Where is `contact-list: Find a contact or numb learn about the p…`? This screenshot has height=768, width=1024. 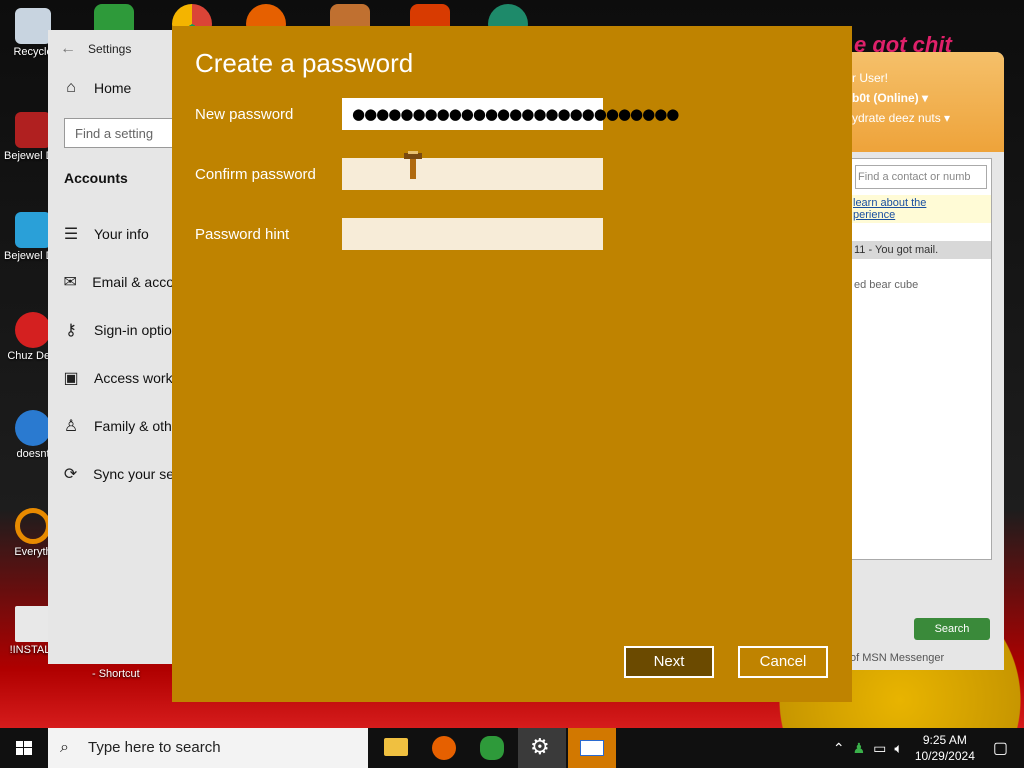 contact-list: Find a contact or numb learn about the p… is located at coordinates (921, 359).